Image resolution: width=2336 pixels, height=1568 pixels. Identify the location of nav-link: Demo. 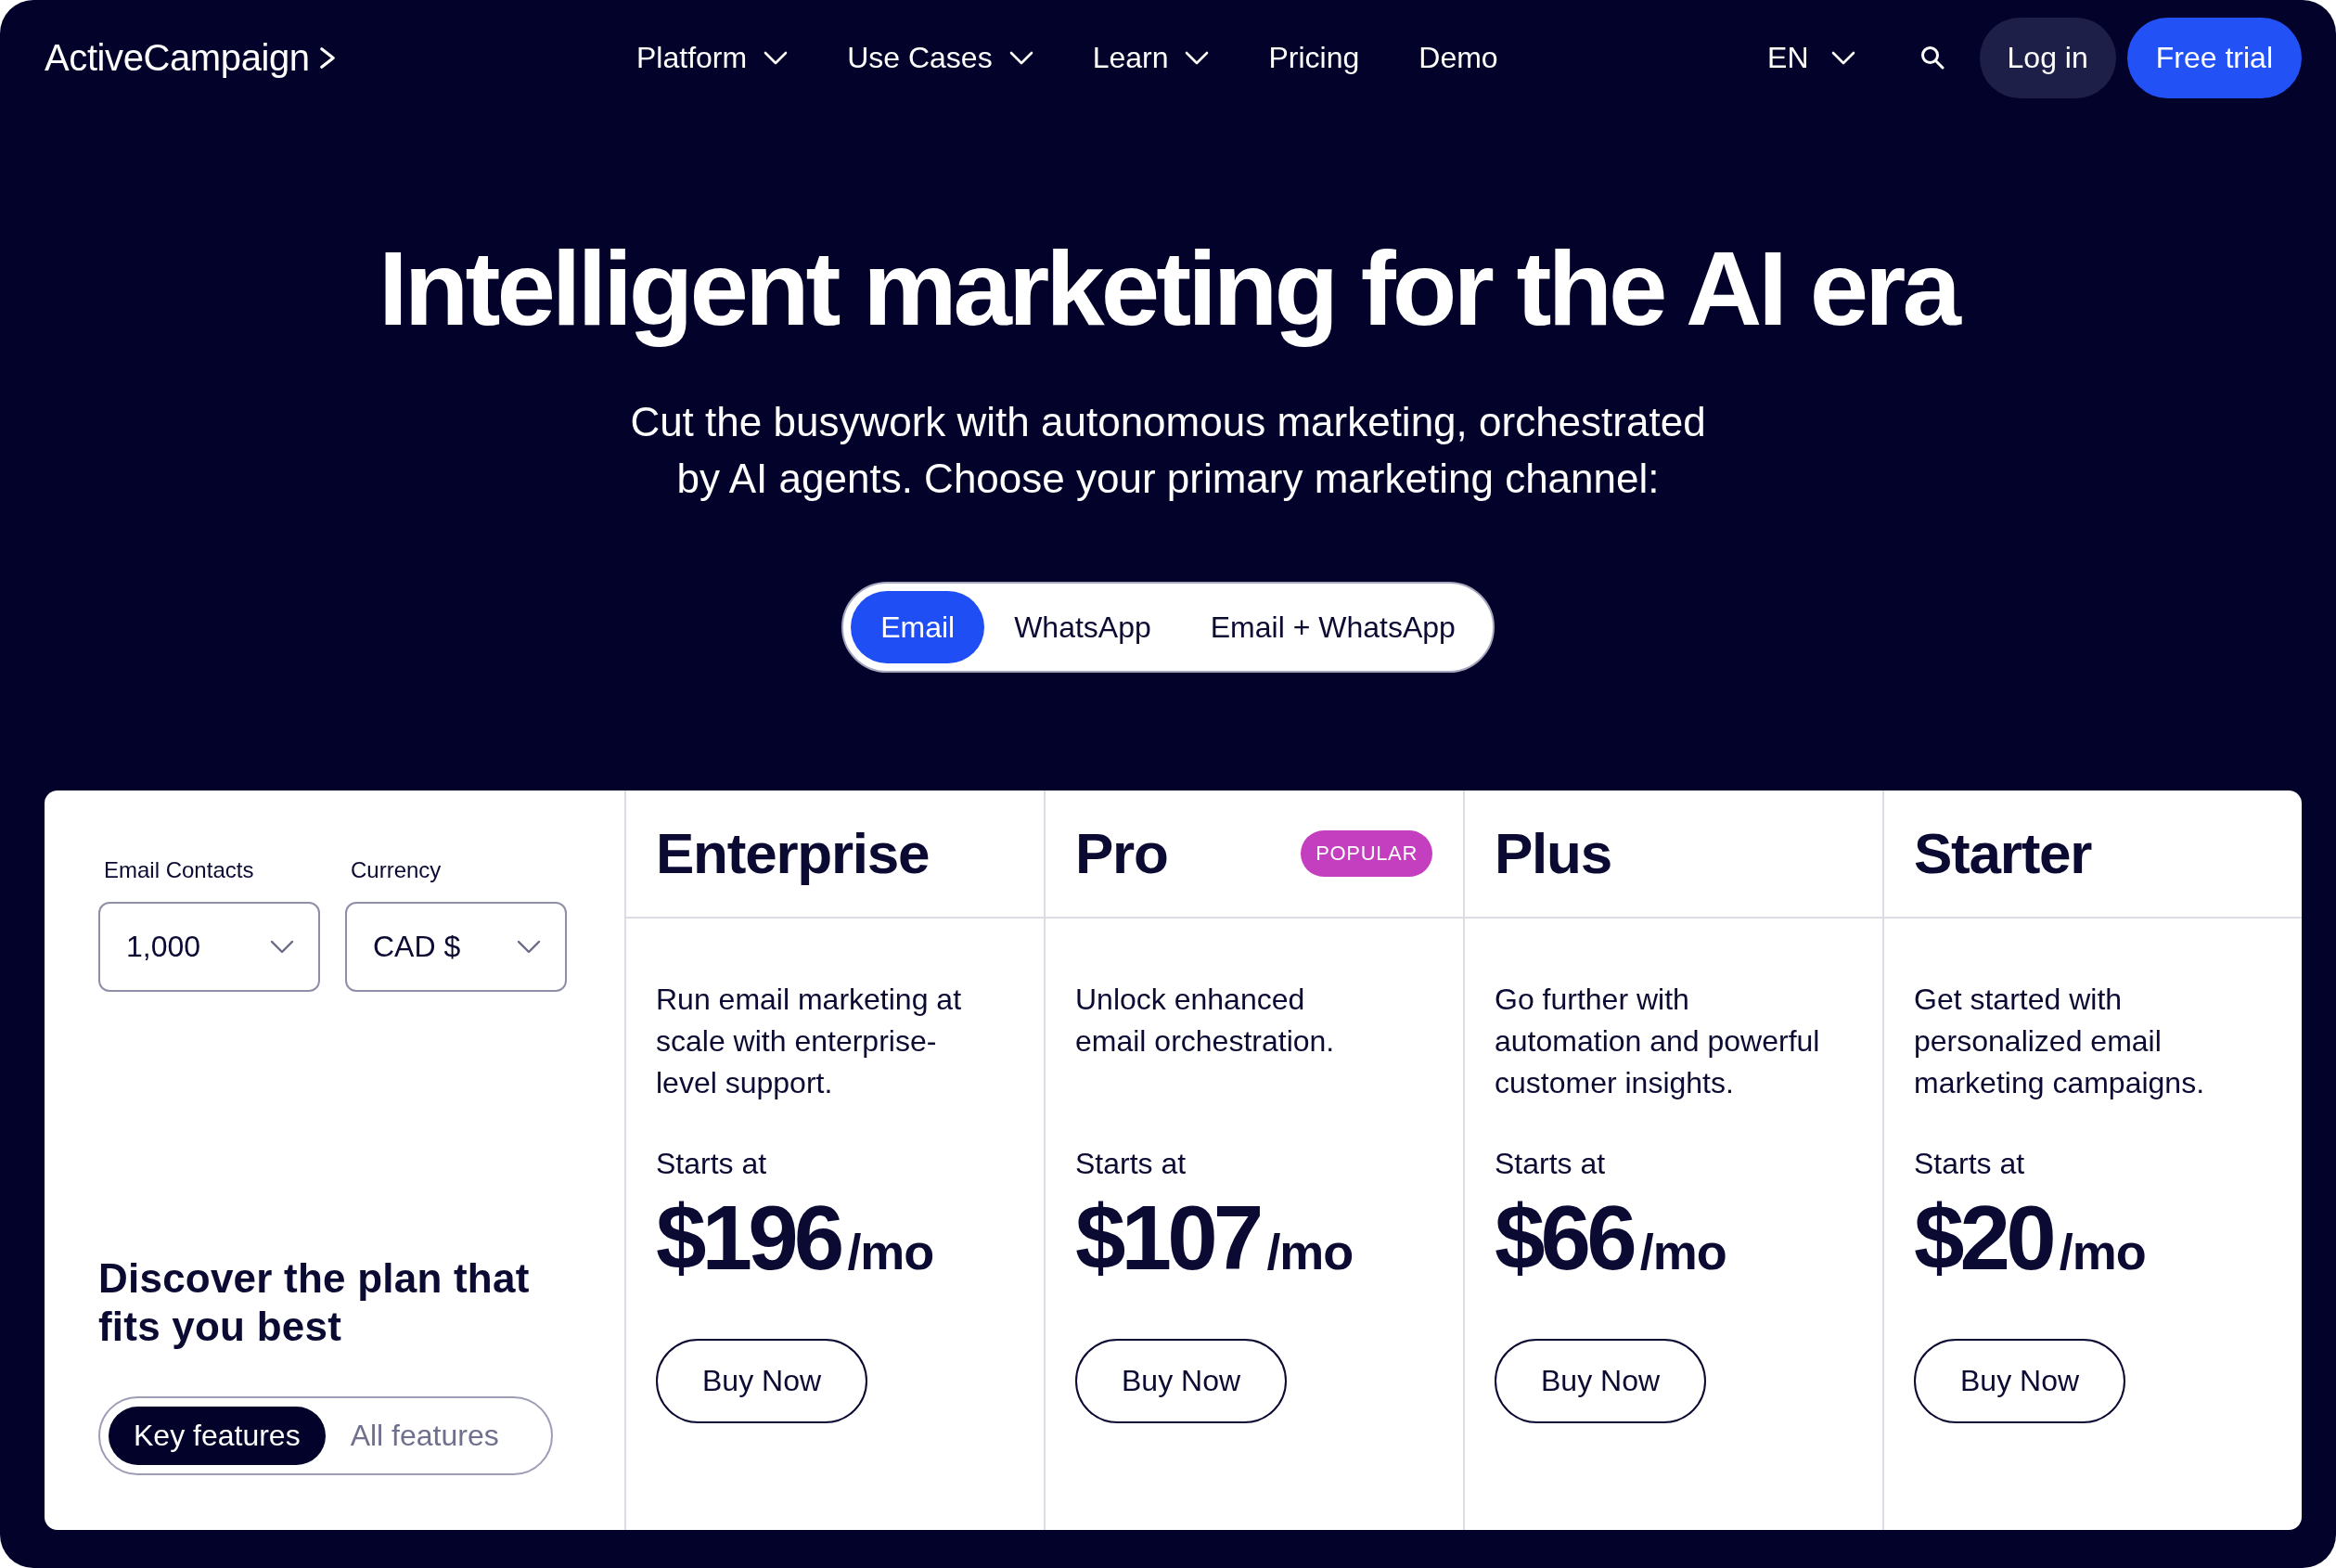
(1458, 58).